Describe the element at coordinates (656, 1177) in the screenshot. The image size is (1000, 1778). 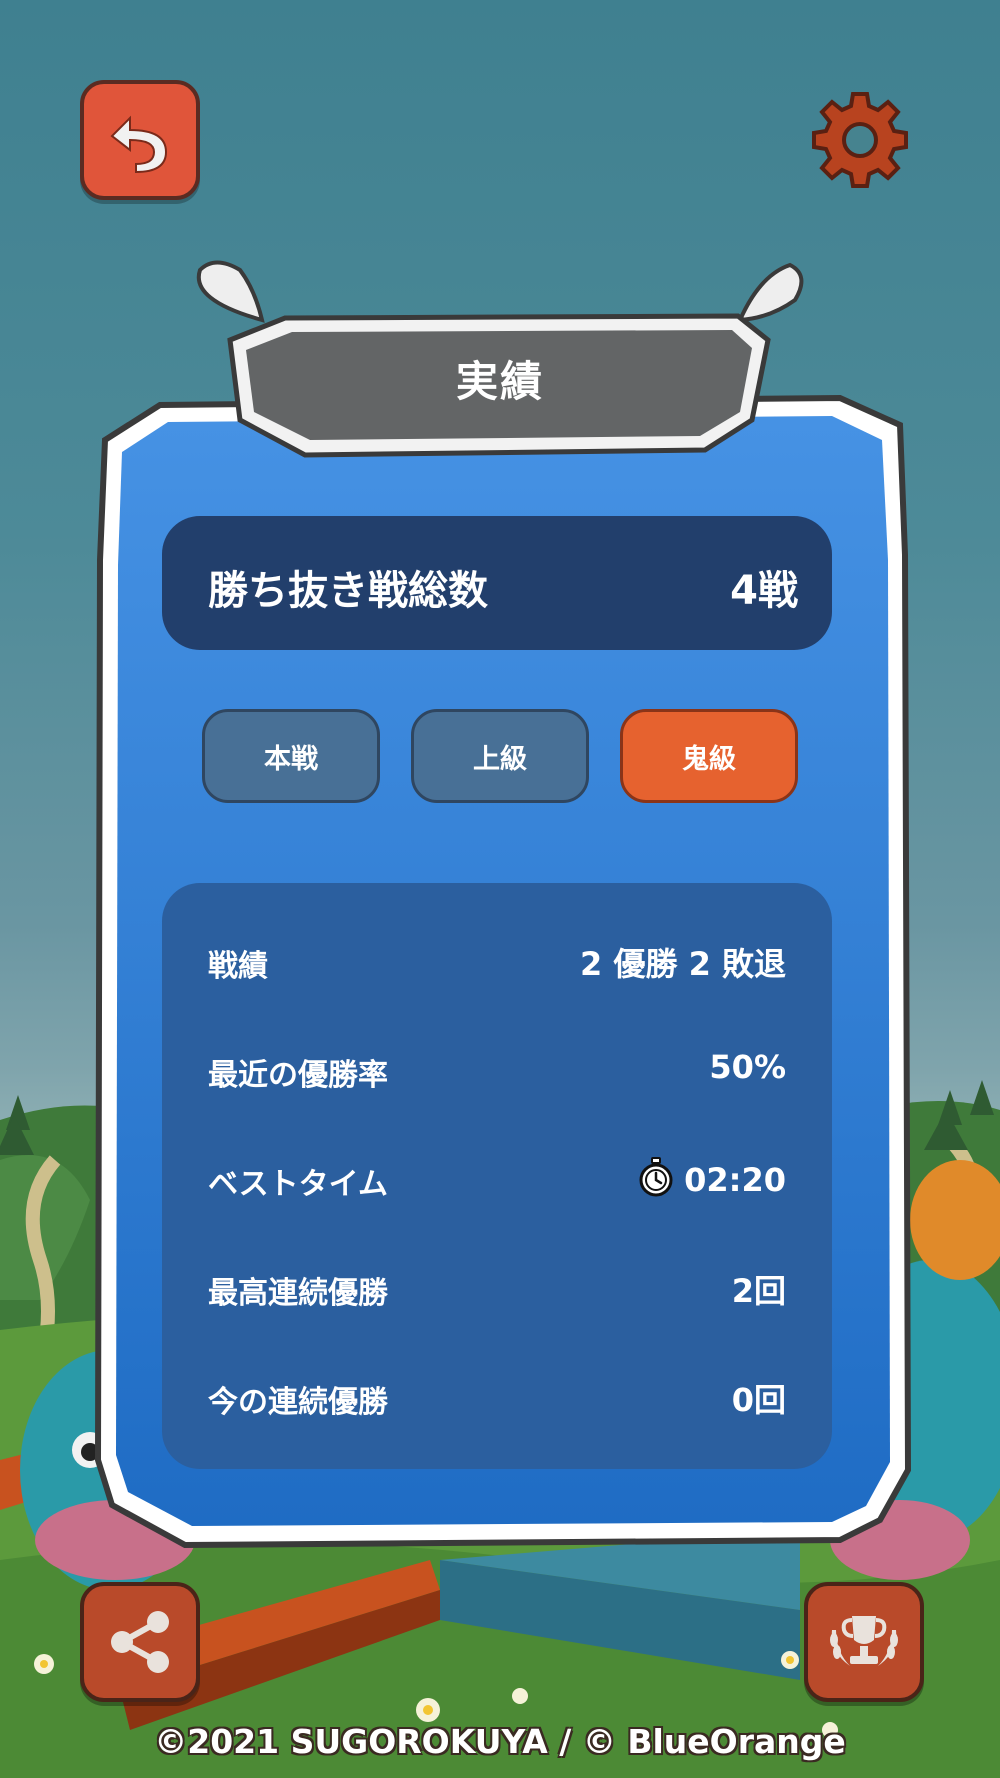
I see `stopwatch-icon` at that location.